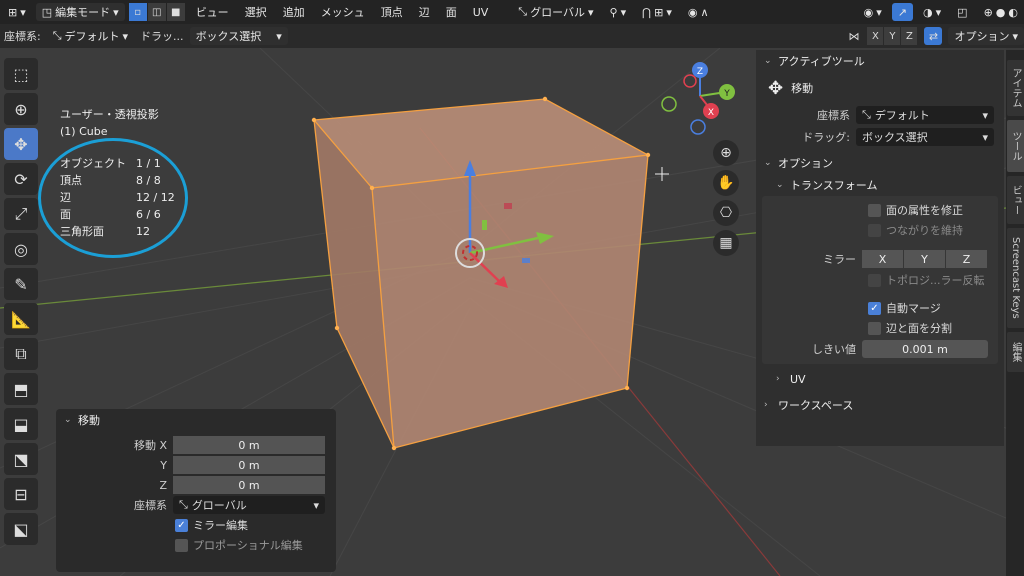 The image size is (1024, 576). Describe the element at coordinates (481, 12) in the screenshot. I see `menu-uv: UV` at that location.